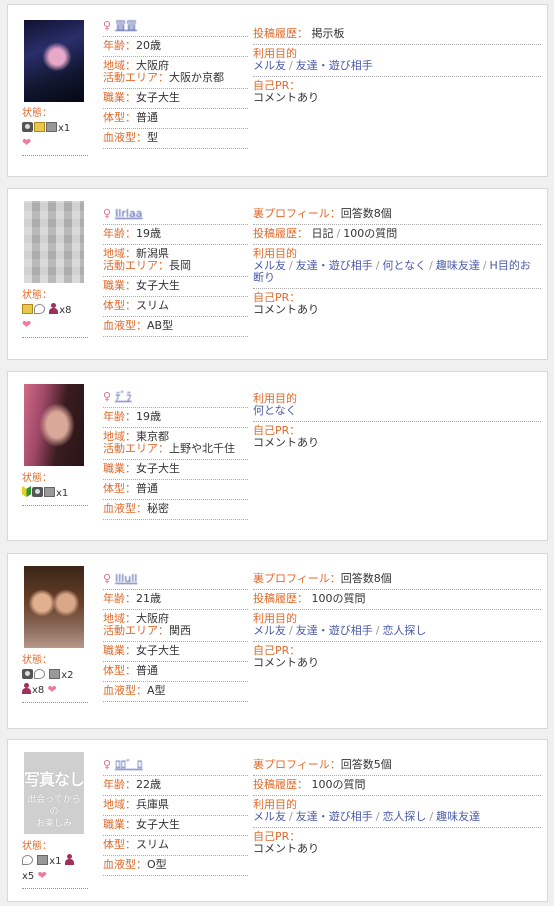 The height and width of the screenshot is (906, 554). What do you see at coordinates (156, 690) in the screenshot?
I see `blood-value: A型` at bounding box center [156, 690].